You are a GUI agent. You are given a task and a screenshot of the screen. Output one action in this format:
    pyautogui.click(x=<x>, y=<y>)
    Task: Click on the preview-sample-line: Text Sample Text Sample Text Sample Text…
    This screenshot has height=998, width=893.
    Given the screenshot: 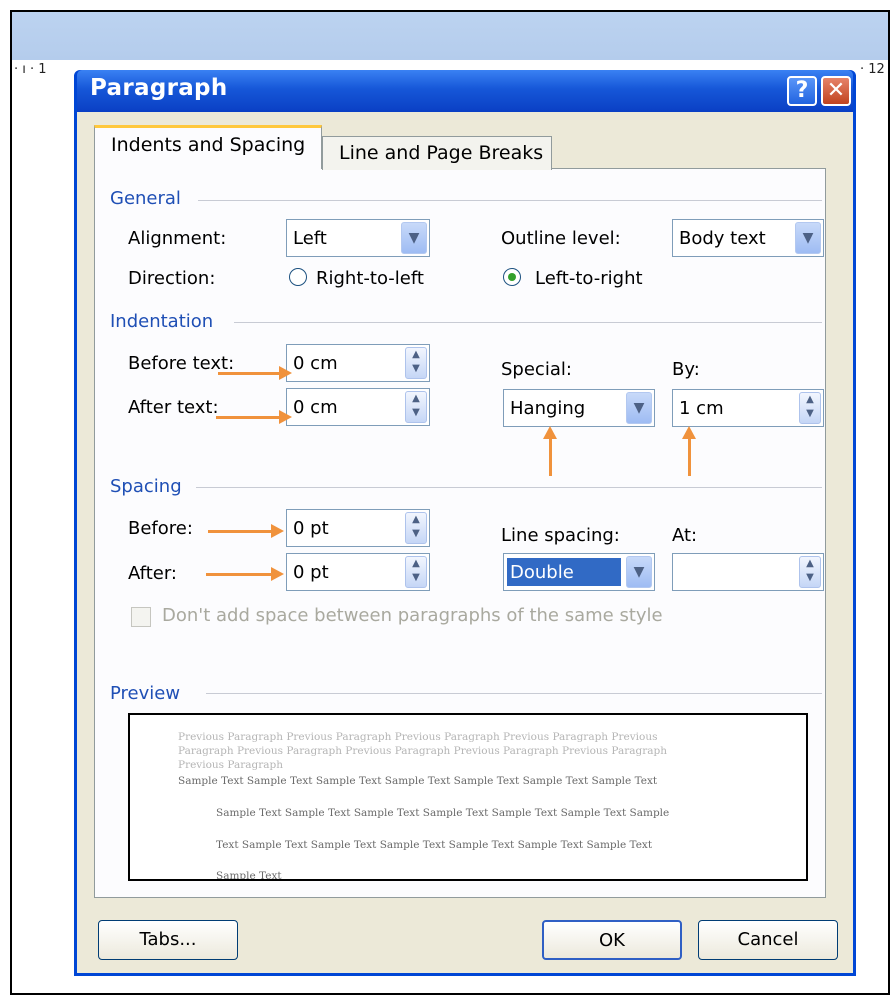 What is the action you would take?
    pyautogui.click(x=434, y=845)
    